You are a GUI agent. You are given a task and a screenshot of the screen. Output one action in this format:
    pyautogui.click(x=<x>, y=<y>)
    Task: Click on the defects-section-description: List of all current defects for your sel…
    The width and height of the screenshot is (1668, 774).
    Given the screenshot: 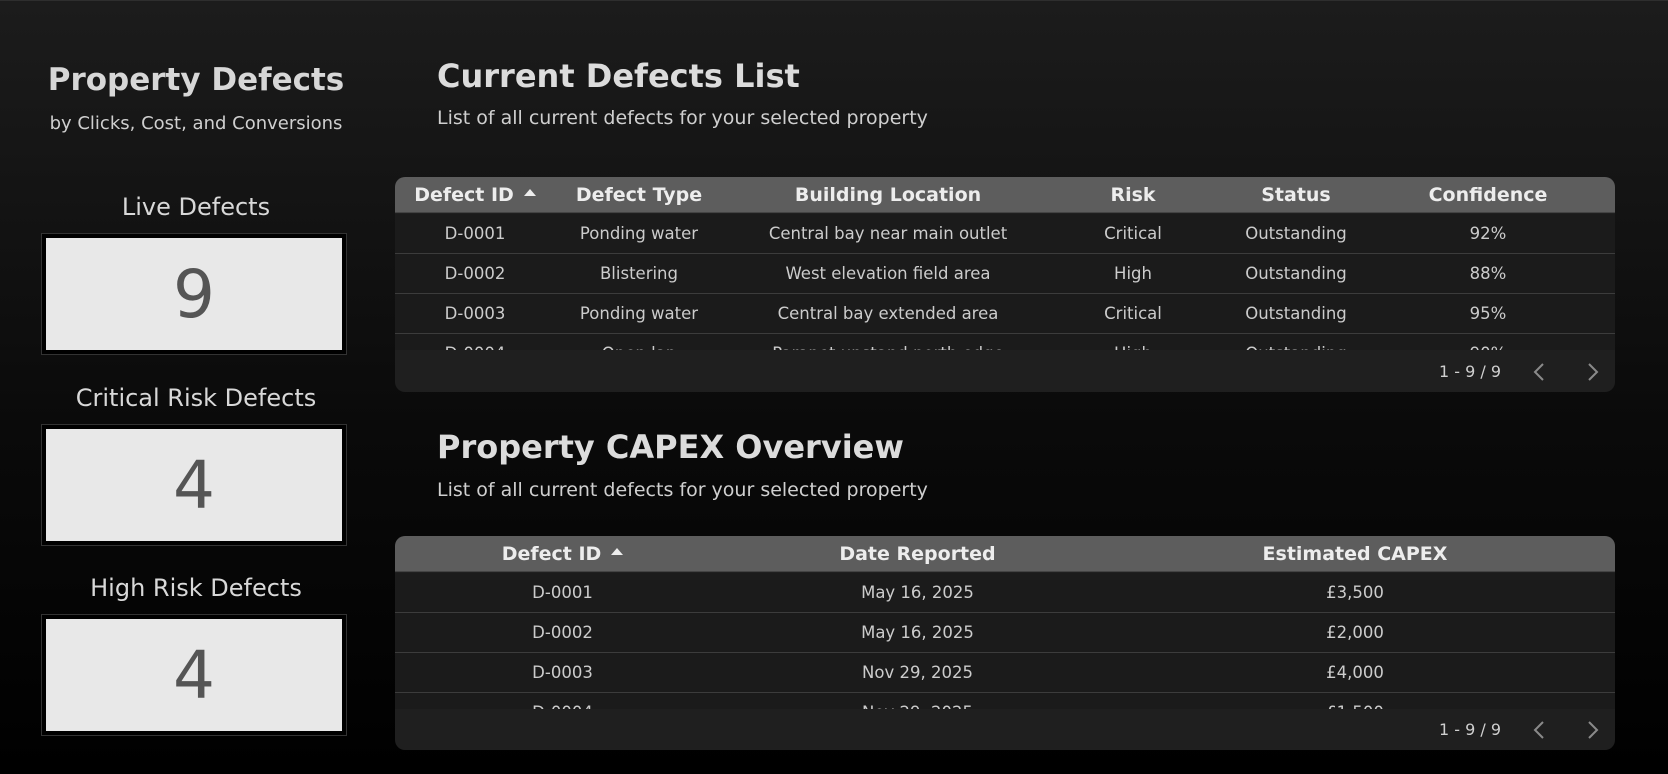 What is the action you would take?
    pyautogui.click(x=682, y=118)
    